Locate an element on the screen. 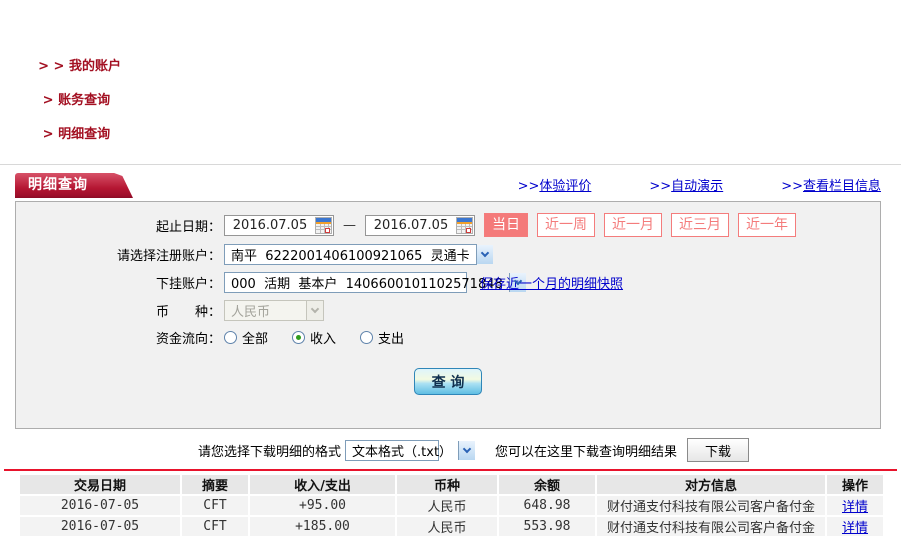 The height and width of the screenshot is (538, 901). query-button: 查 询 is located at coordinates (448, 381).